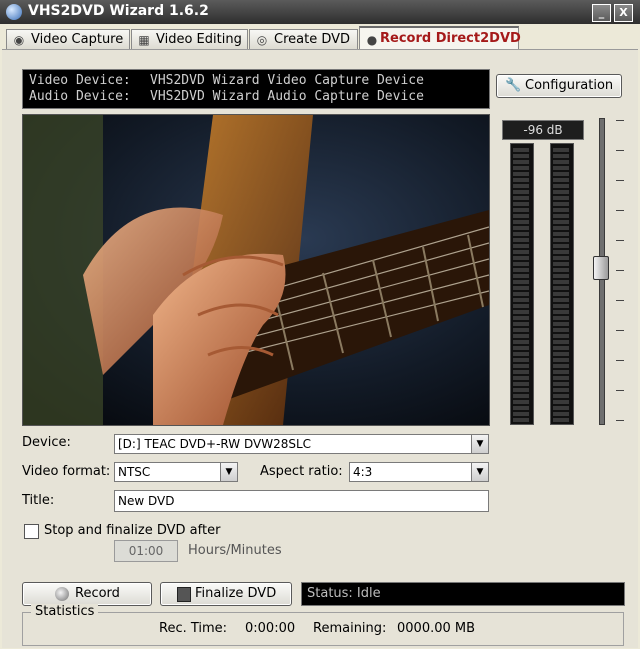 The height and width of the screenshot is (649, 640). I want to click on tab-video-capture: ◉ Video Capture, so click(68, 39).